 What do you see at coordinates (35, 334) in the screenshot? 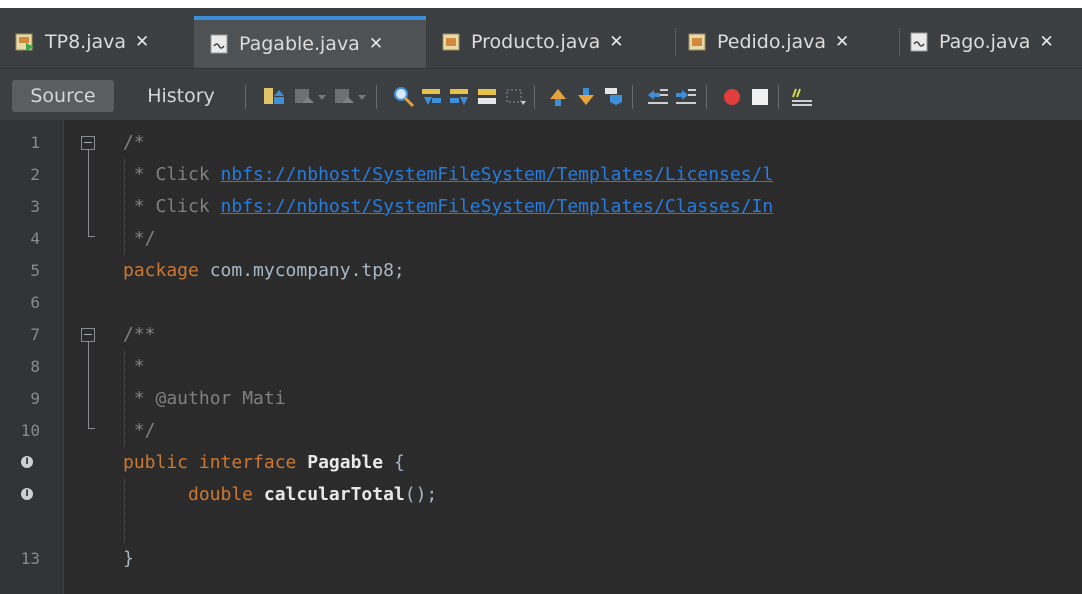
I see `line-number: 7` at bounding box center [35, 334].